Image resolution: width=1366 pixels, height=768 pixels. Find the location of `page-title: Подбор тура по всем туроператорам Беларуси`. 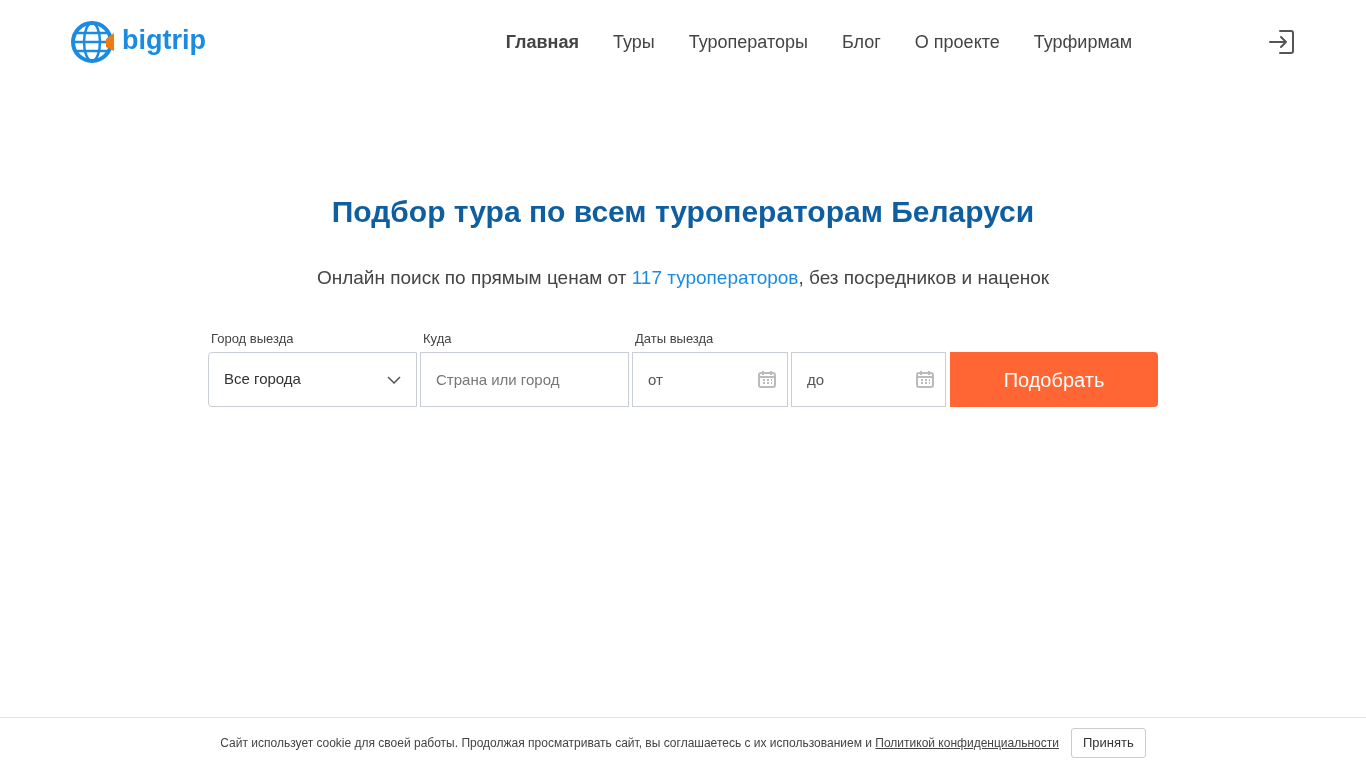

page-title: Подбор тура по всем туроператорам Беларуси is located at coordinates (683, 212).